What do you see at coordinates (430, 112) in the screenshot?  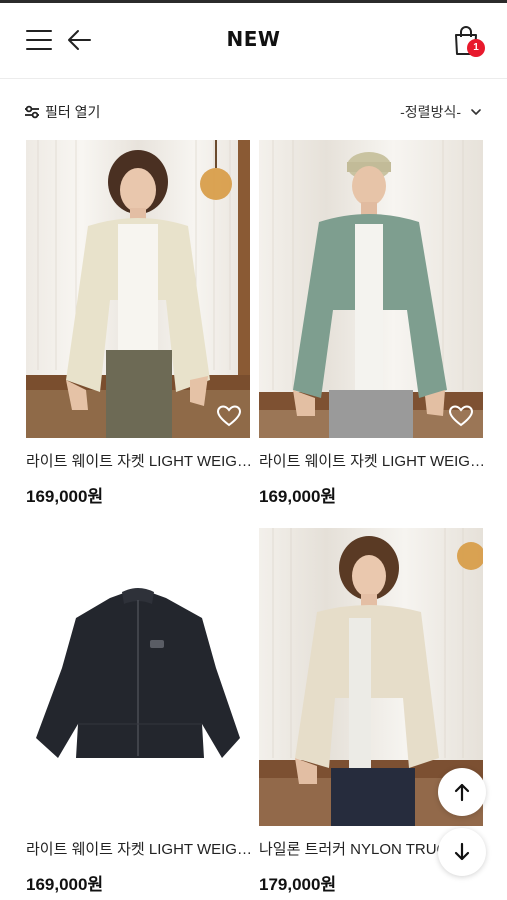 I see `sort-select-label: -정렬방식-` at bounding box center [430, 112].